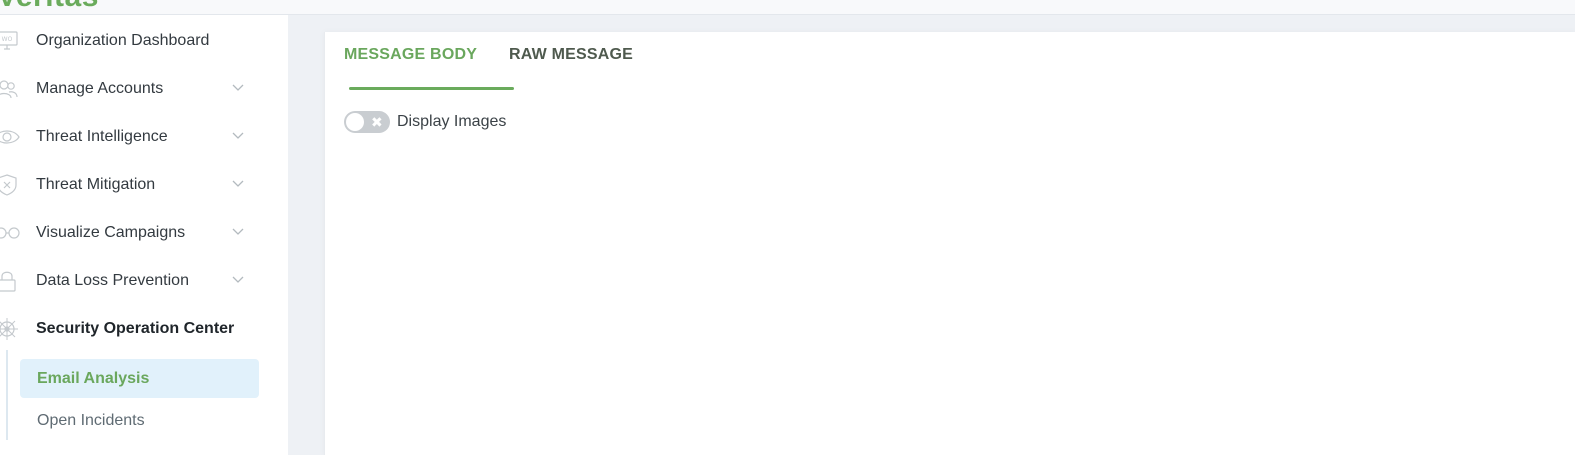  What do you see at coordinates (10, 233) in the screenshot?
I see `glasses-icon` at bounding box center [10, 233].